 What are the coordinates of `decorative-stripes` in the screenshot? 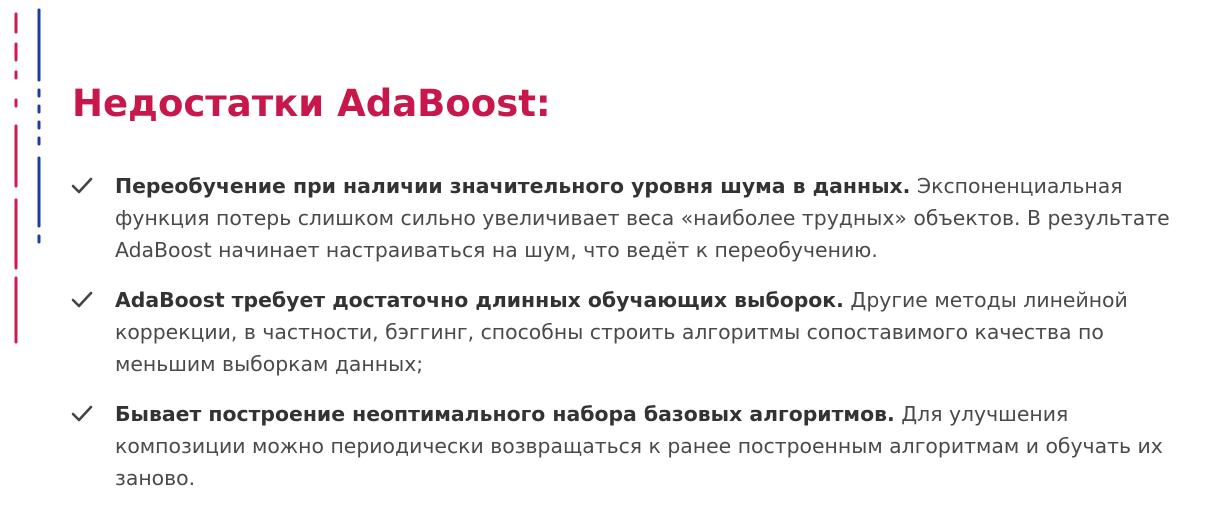 It's located at (27, 176).